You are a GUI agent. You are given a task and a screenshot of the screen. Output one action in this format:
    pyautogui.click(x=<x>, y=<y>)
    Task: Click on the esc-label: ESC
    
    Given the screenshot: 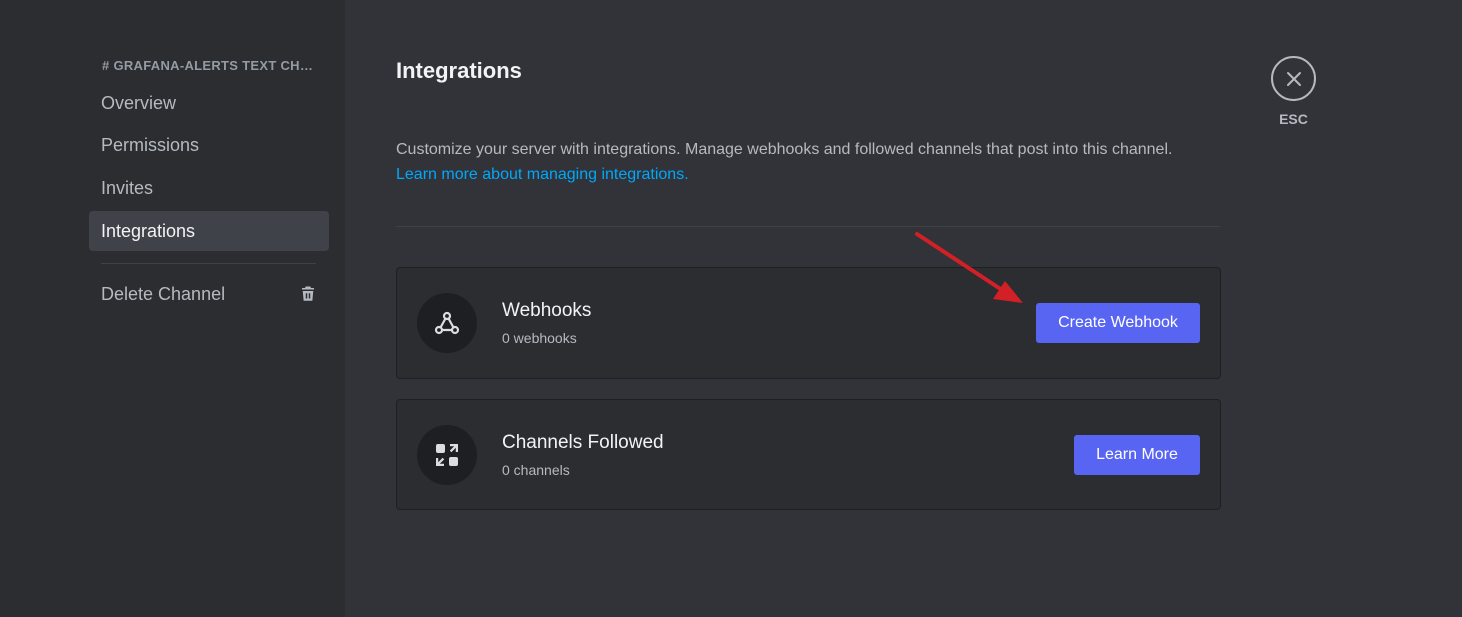 What is the action you would take?
    pyautogui.click(x=1293, y=119)
    